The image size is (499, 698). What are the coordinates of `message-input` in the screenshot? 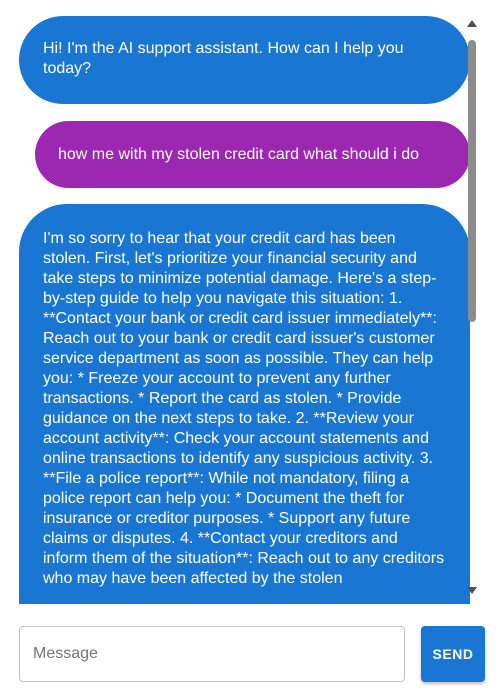 It's located at (212, 654).